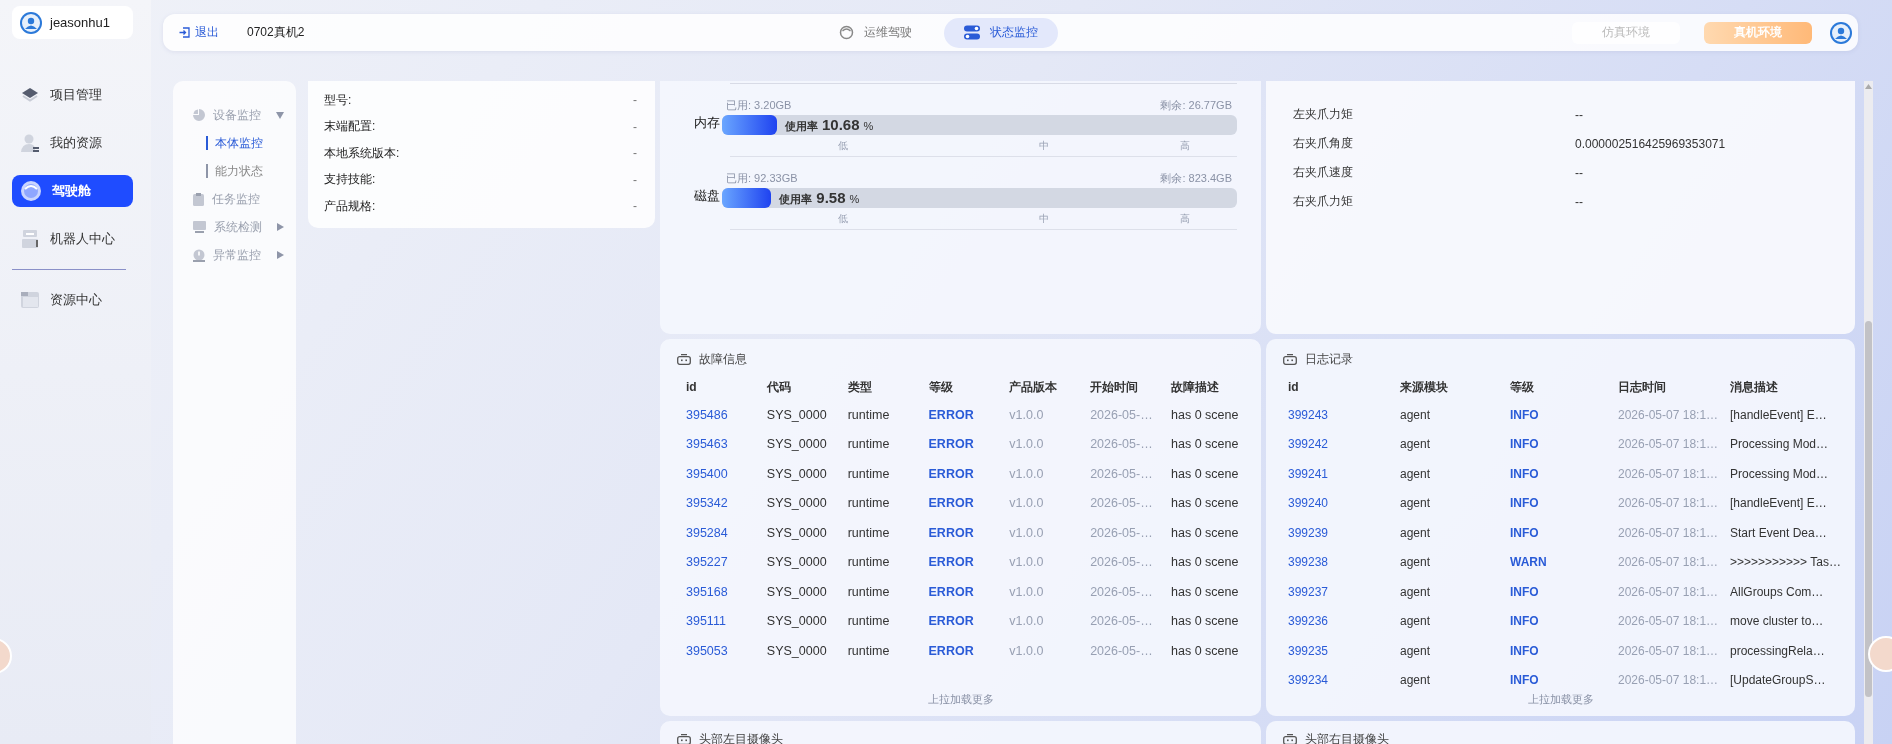  What do you see at coordinates (1000, 32) in the screenshot?
I see `mode-tab: 状态监控` at bounding box center [1000, 32].